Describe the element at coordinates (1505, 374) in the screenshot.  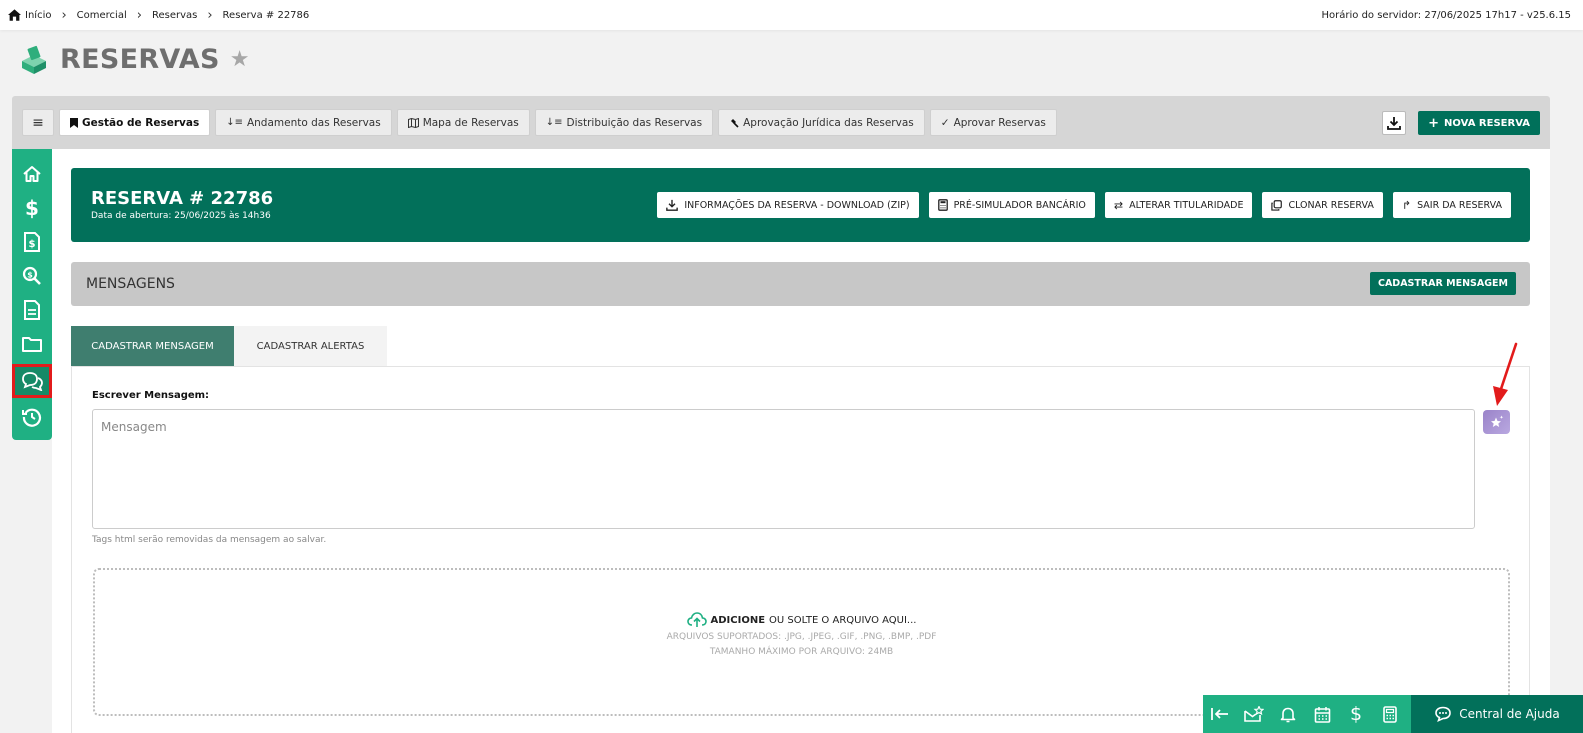
I see `annotation-arrow-icon` at that location.